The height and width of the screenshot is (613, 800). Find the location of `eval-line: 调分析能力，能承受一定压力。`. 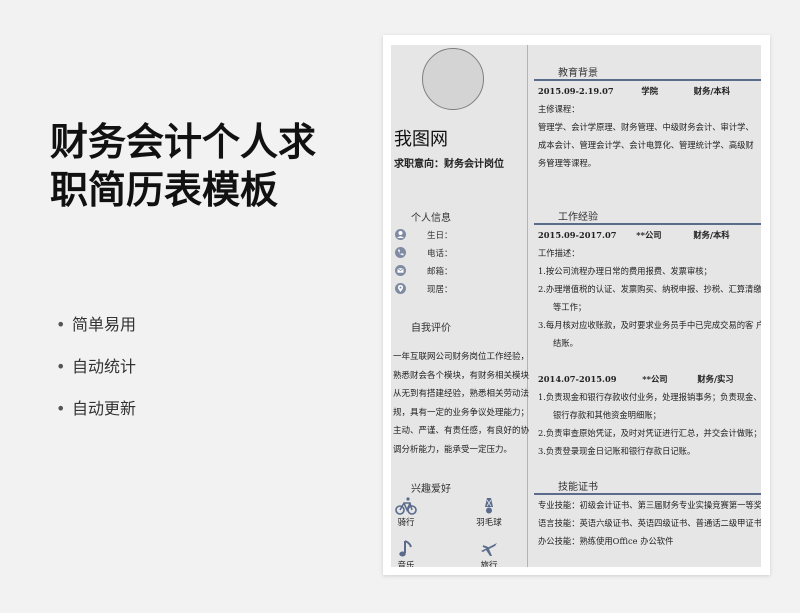

eval-line: 调分析能力，能承受一定压力。 is located at coordinates (453, 449).